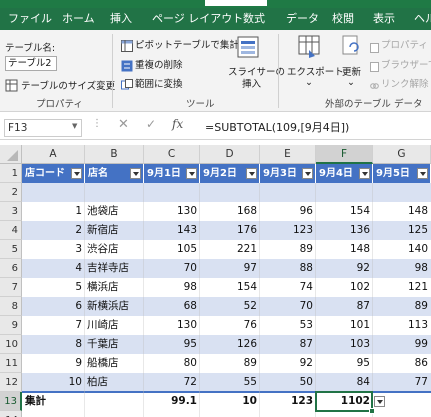 The width and height of the screenshot is (431, 417). Describe the element at coordinates (315, 71) in the screenshot. I see `export-button: エクスポート` at that location.